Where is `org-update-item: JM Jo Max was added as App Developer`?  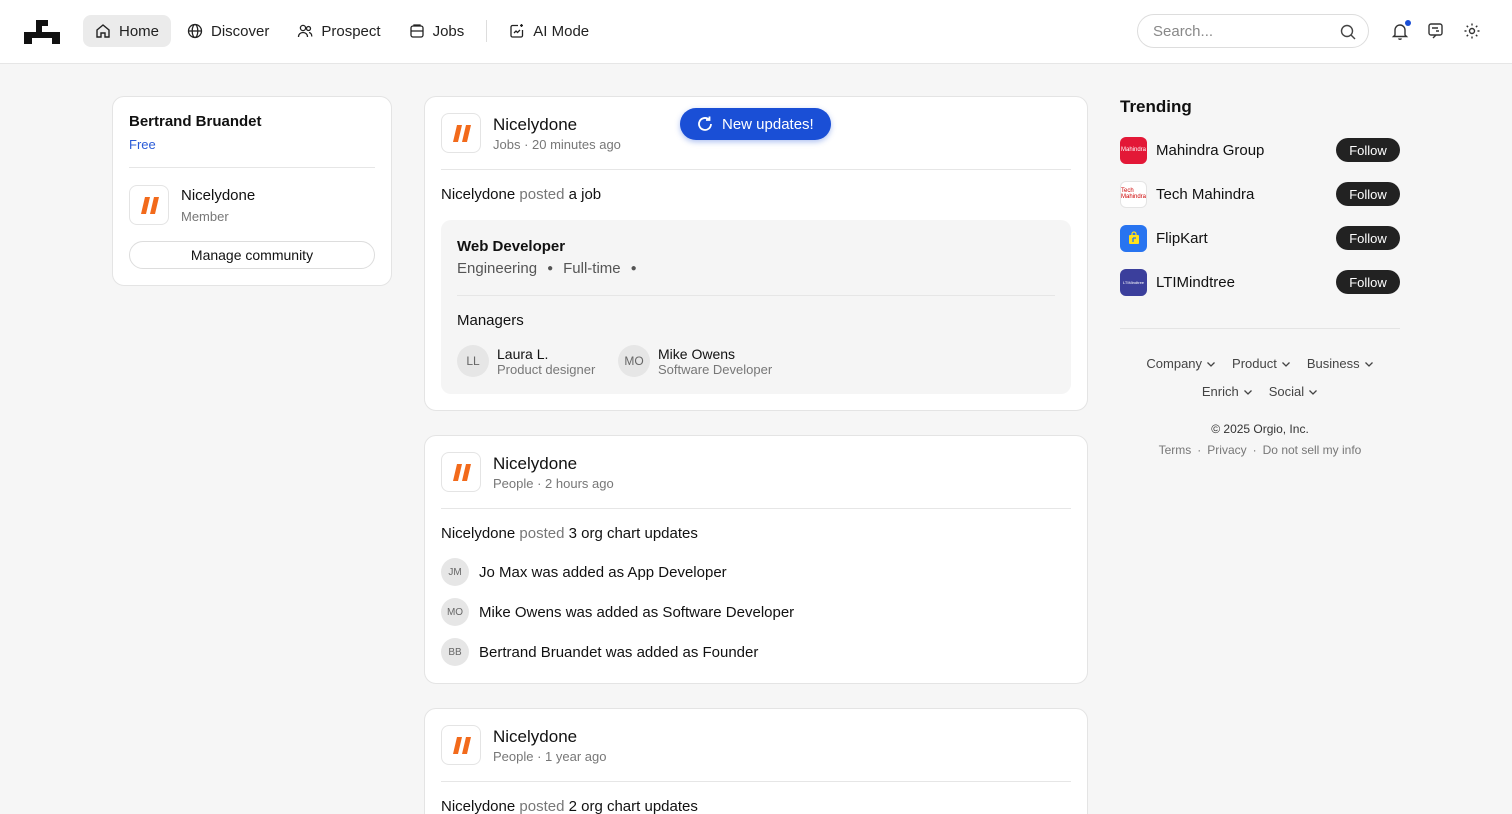 org-update-item: JM Jo Max was added as App Developer is located at coordinates (584, 572).